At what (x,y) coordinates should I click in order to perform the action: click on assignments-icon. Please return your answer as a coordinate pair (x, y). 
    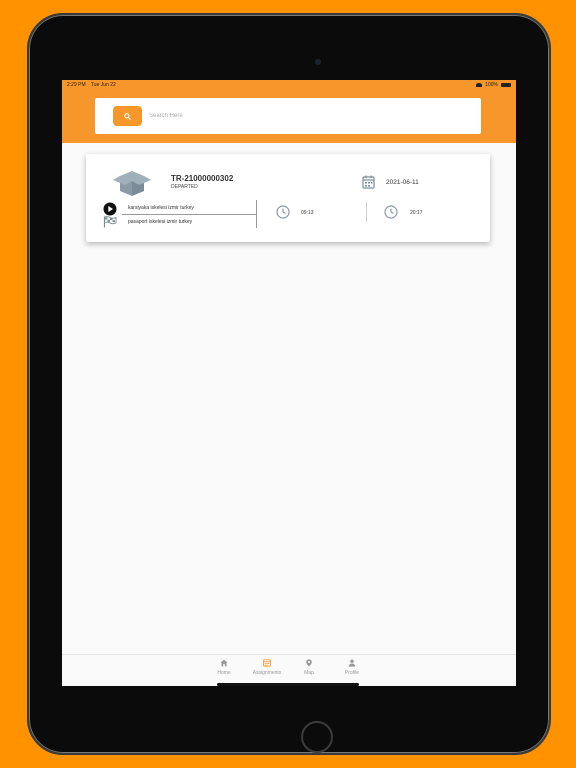
    Looking at the image, I should click on (267, 663).